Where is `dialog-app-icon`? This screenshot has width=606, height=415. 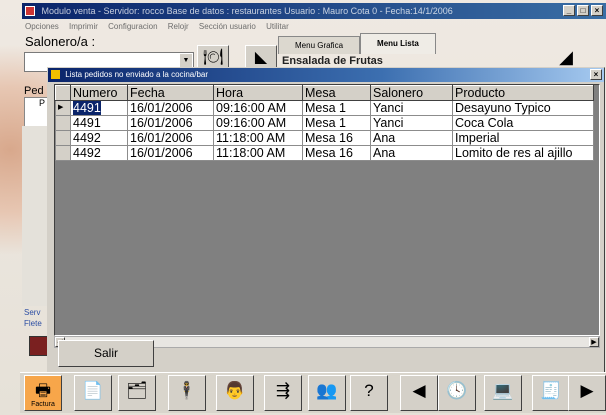 dialog-app-icon is located at coordinates (55, 74).